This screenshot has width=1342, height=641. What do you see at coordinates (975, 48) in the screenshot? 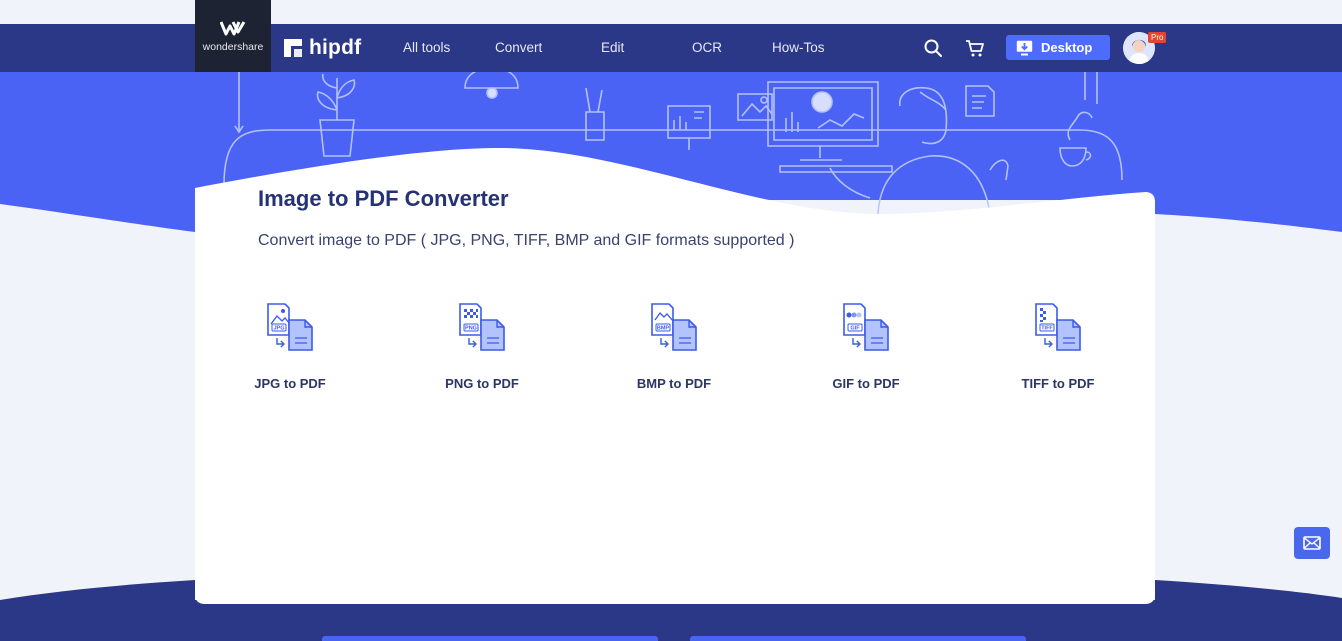
I see `cart-icon` at bounding box center [975, 48].